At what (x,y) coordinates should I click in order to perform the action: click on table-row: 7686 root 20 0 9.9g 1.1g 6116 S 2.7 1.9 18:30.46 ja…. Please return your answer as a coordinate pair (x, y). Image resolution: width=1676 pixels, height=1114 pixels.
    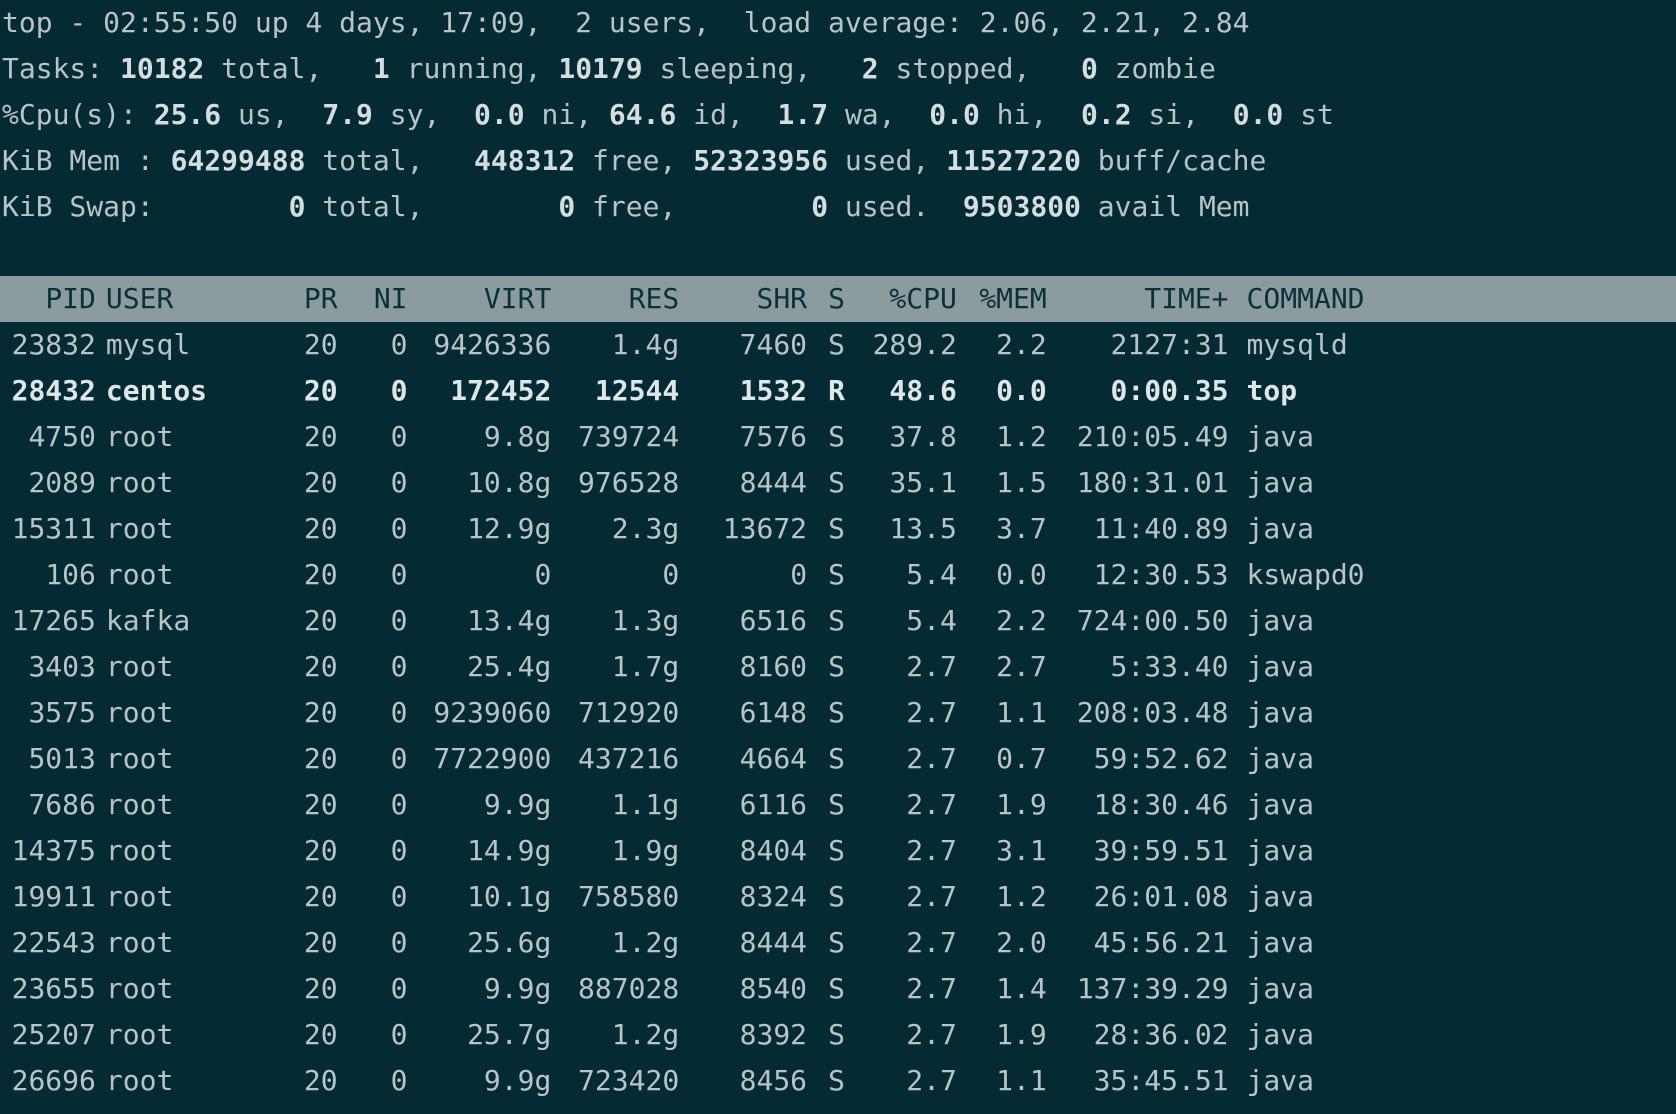
    Looking at the image, I should click on (839, 805).